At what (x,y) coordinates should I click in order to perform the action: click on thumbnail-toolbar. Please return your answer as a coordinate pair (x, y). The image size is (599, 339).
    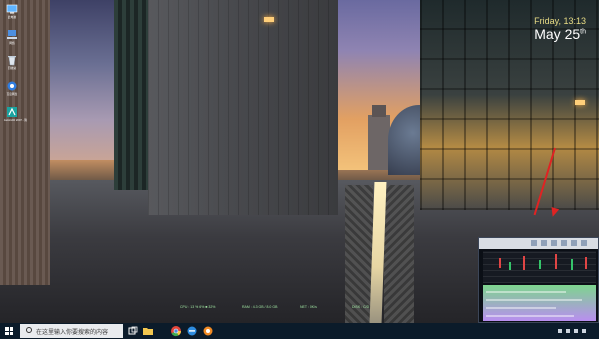
    Looking at the image, I should click on (538, 243).